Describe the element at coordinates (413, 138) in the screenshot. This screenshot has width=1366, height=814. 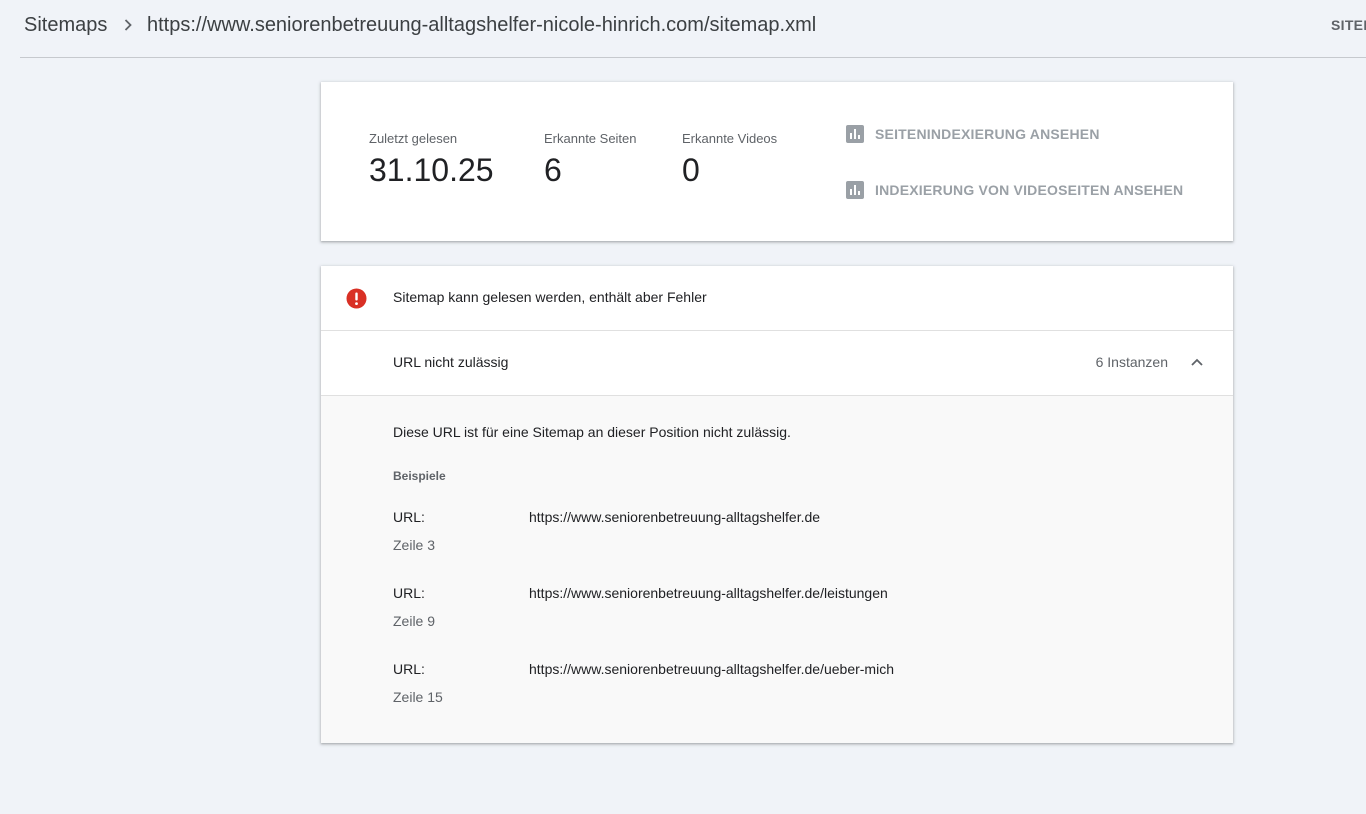
I see `stat-label: Zuletzt gelesen` at that location.